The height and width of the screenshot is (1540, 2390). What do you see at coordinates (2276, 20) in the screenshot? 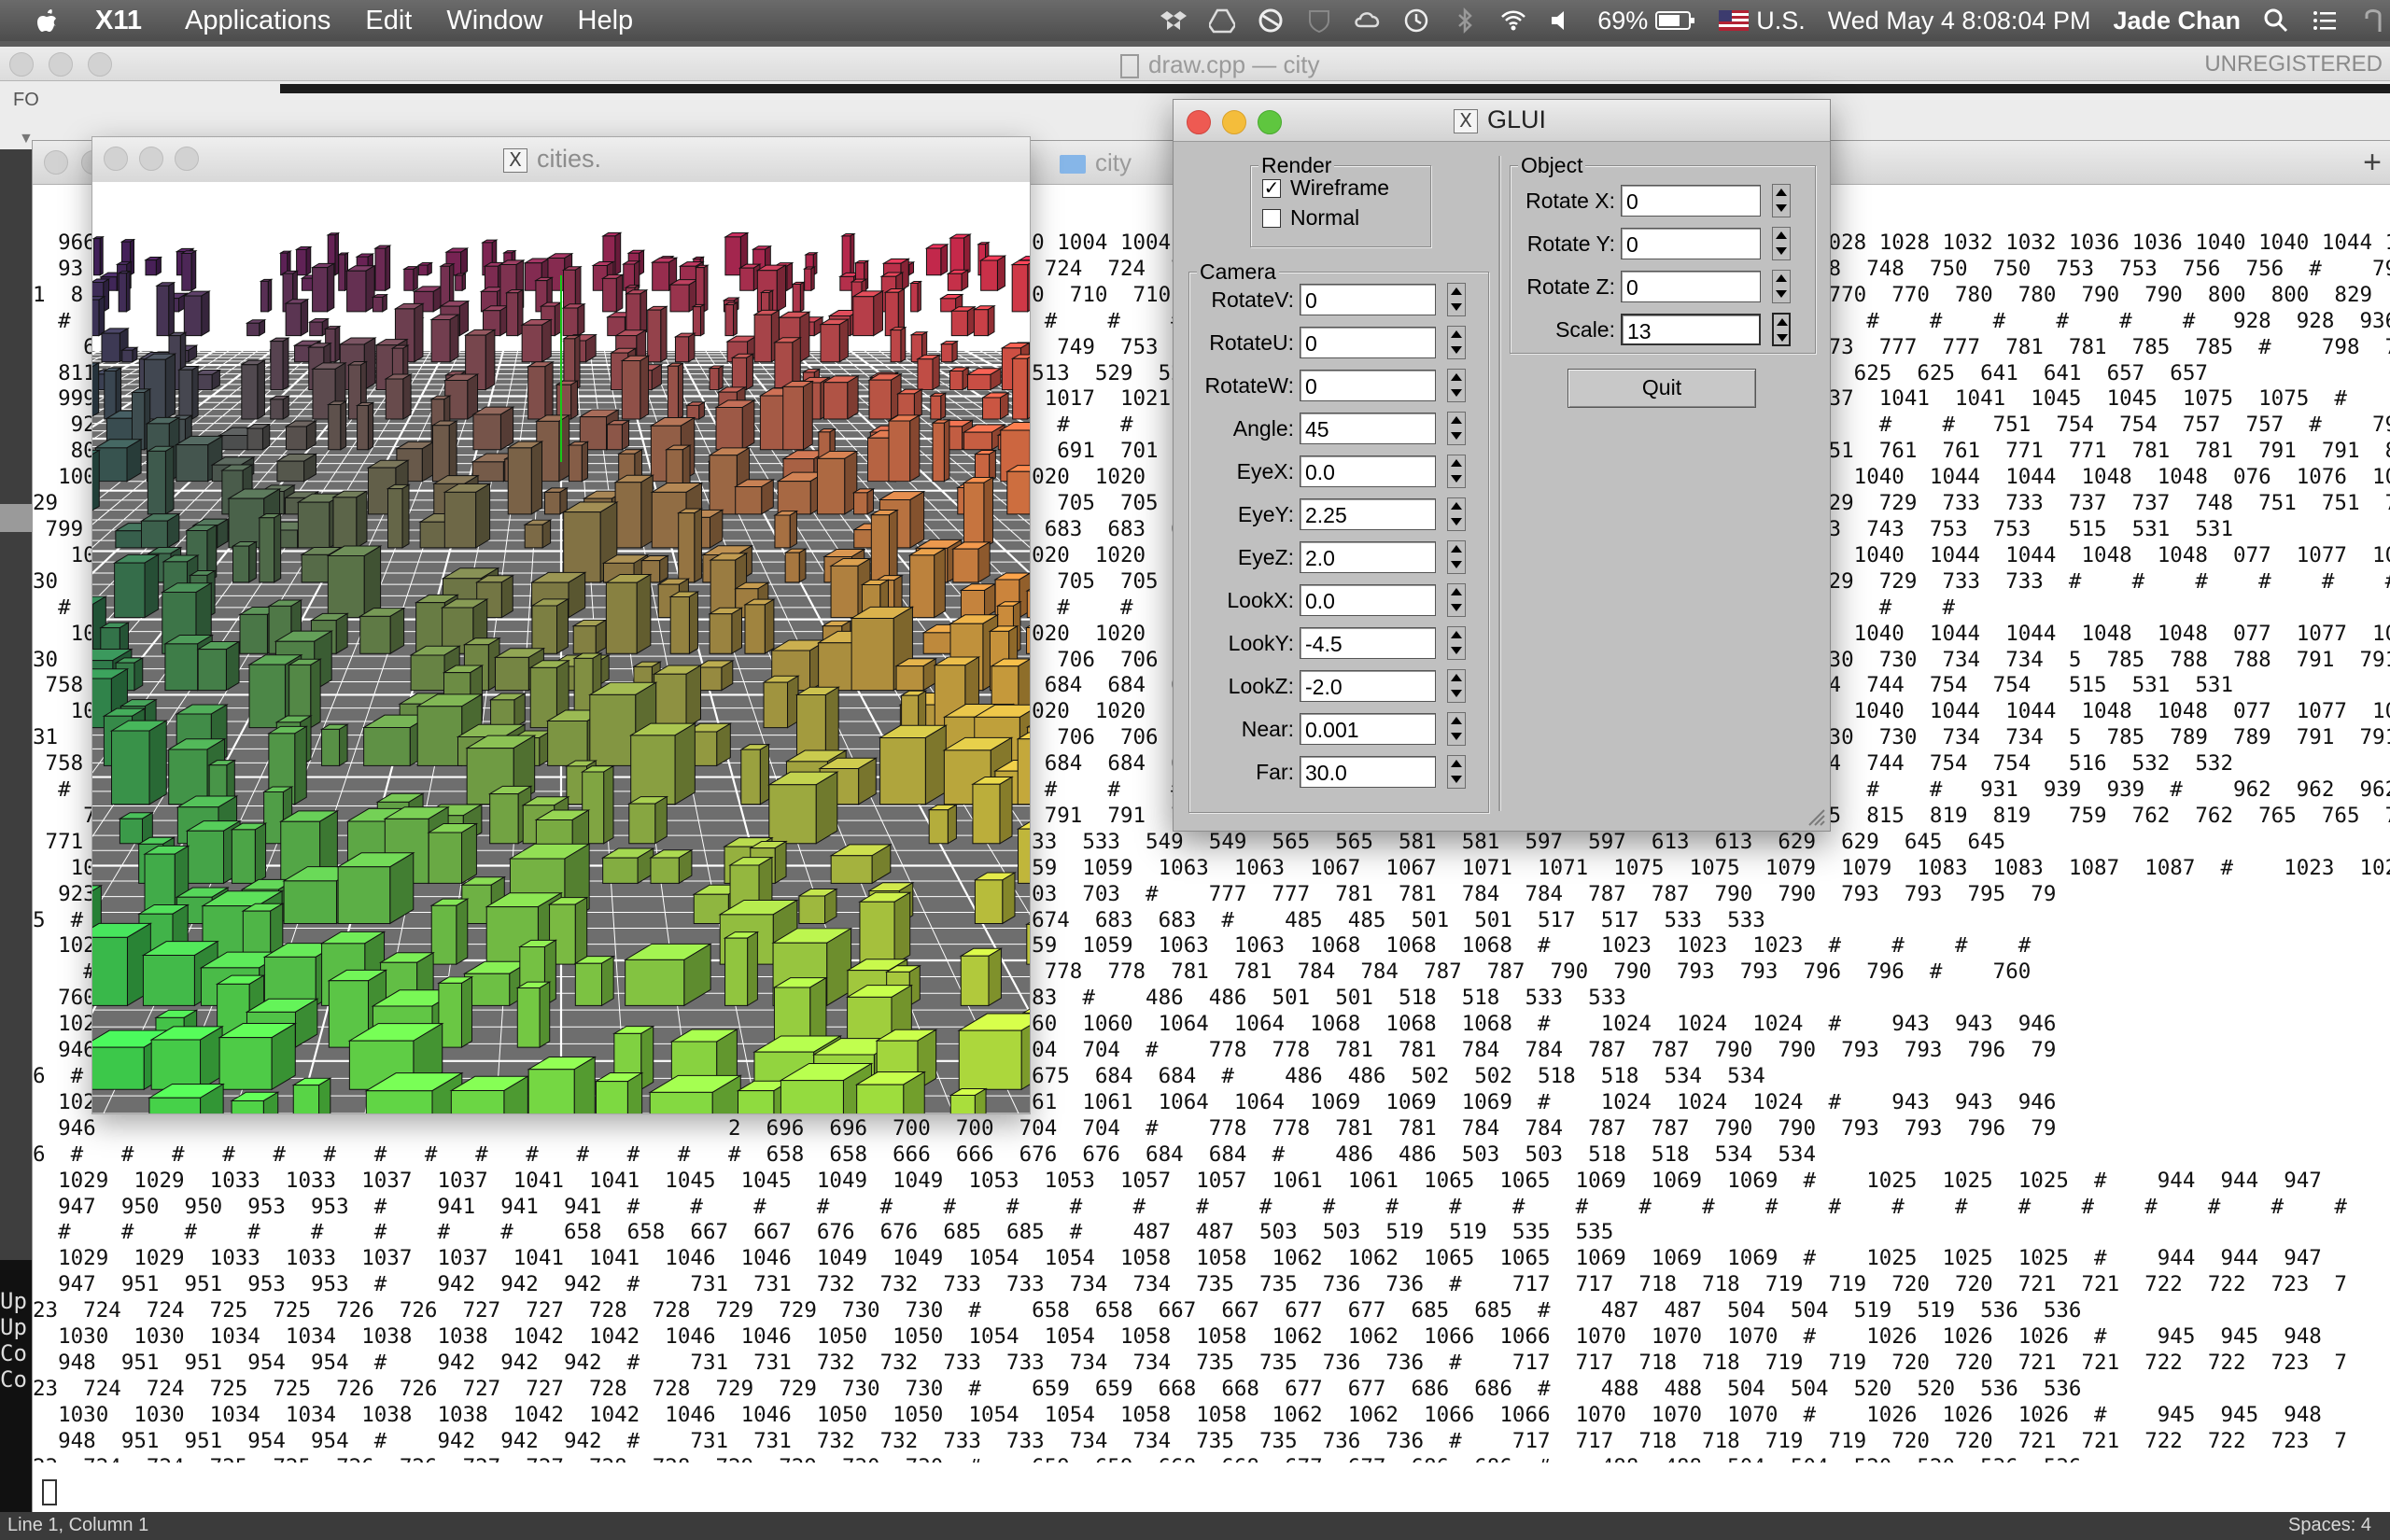
I see `spotlight-search-icon` at bounding box center [2276, 20].